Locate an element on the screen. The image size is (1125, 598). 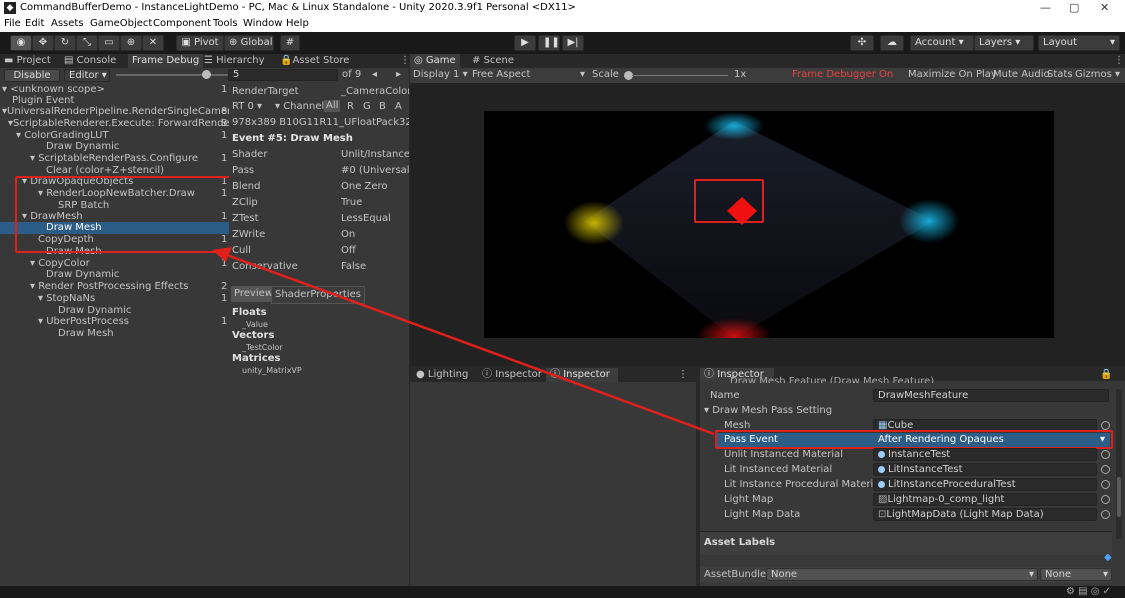
annotation-arrow is located at coordinates (463, 341).